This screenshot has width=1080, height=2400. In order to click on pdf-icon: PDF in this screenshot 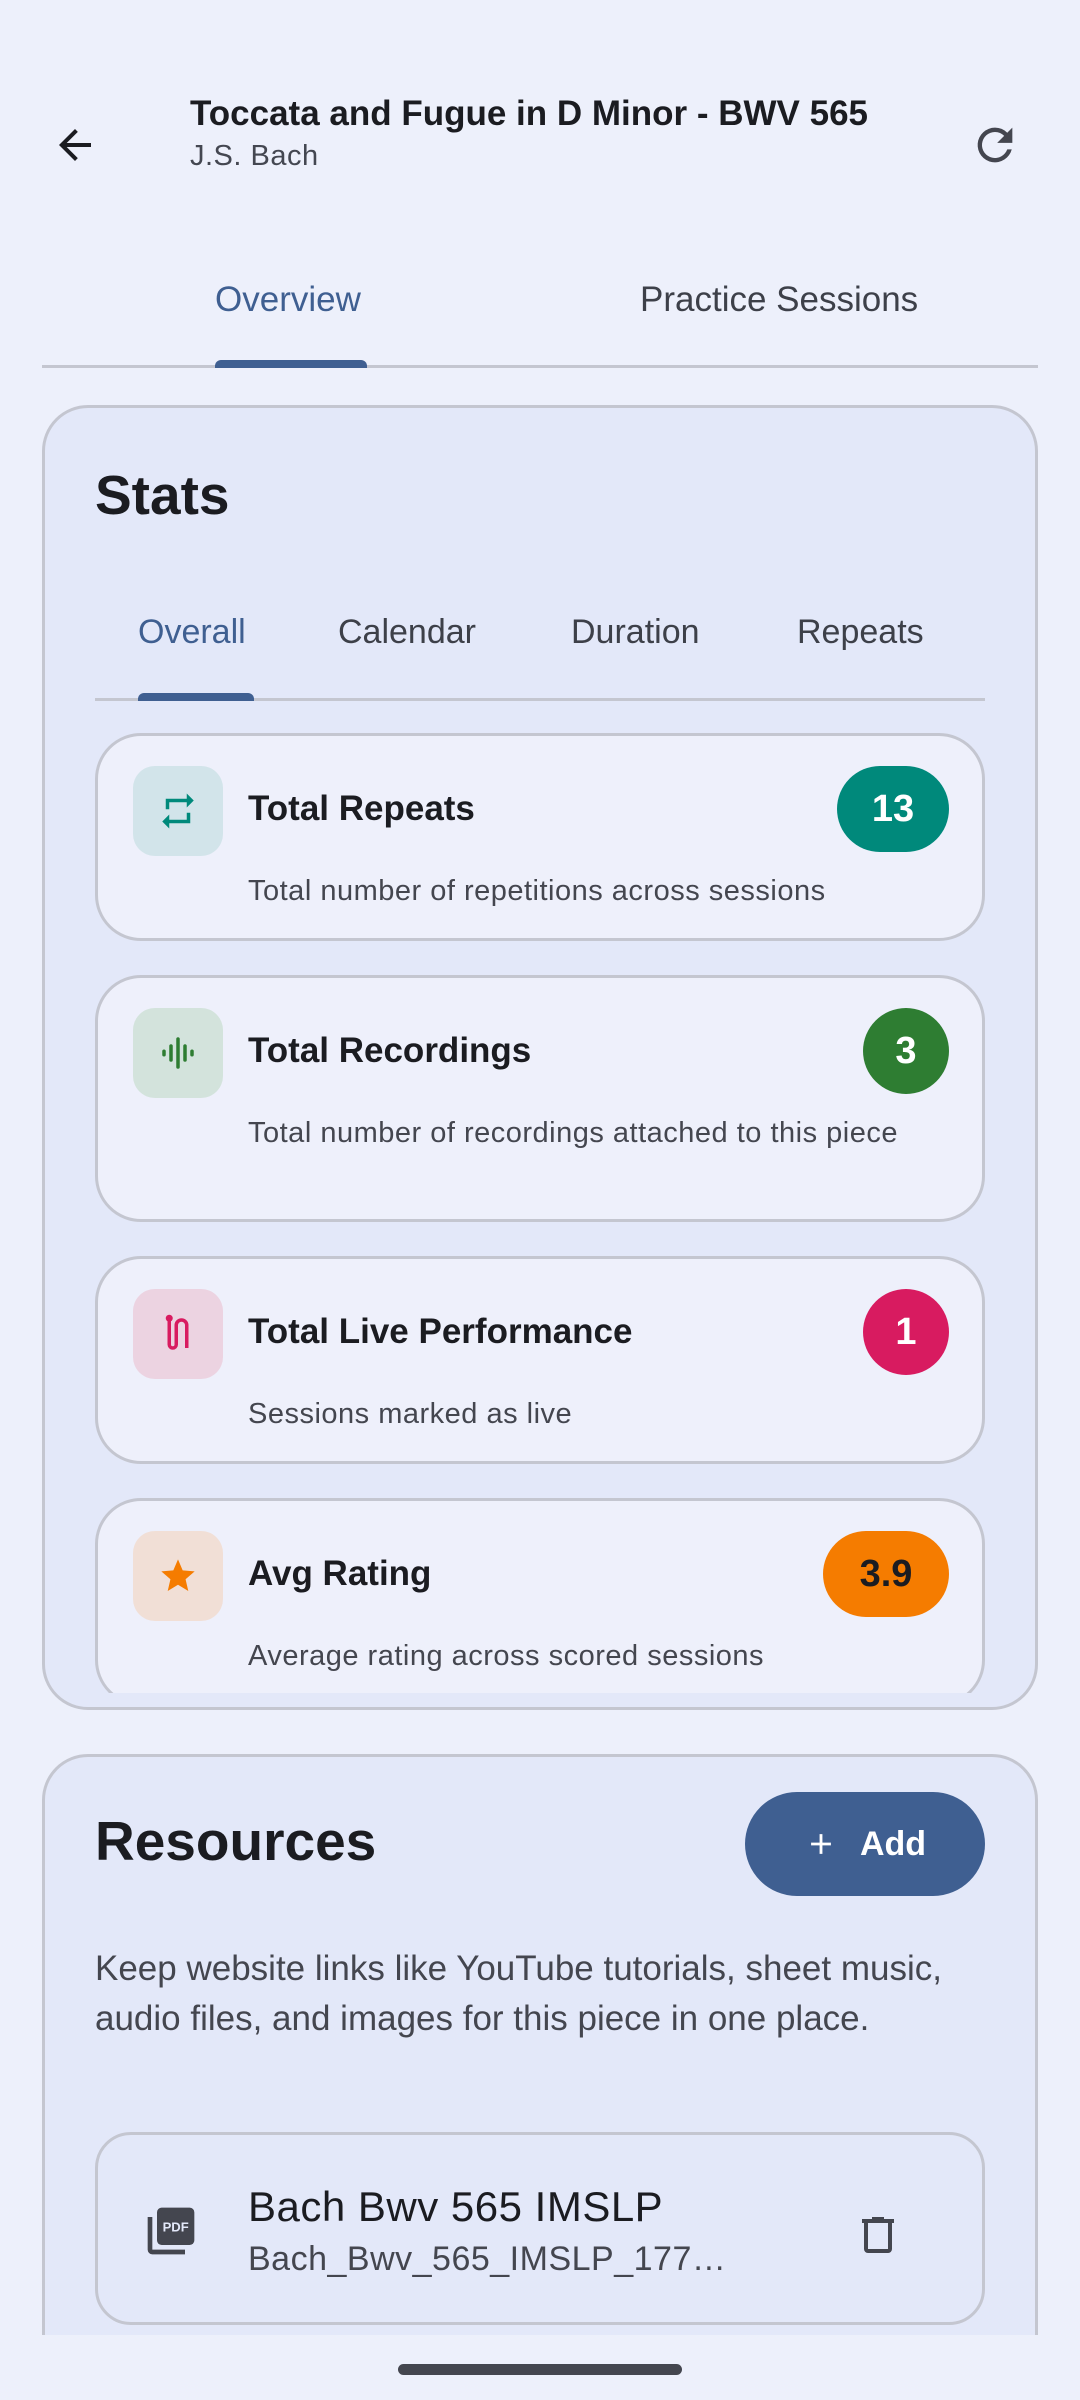, I will do `click(171, 2233)`.